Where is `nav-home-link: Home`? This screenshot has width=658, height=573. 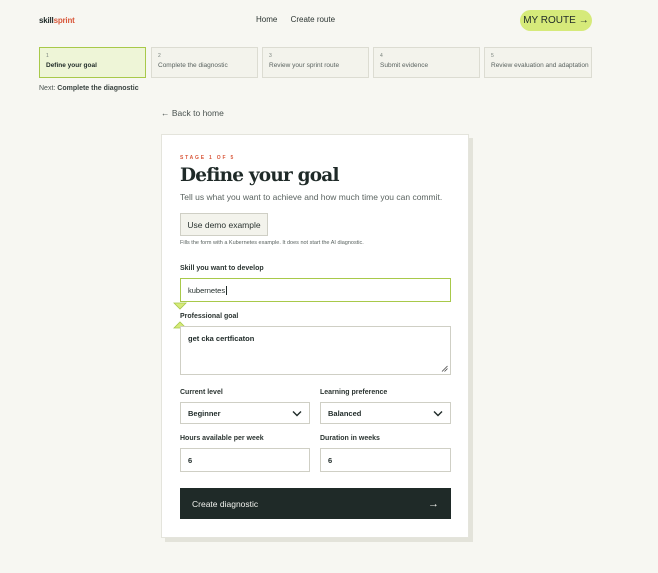
nav-home-link: Home is located at coordinates (266, 19).